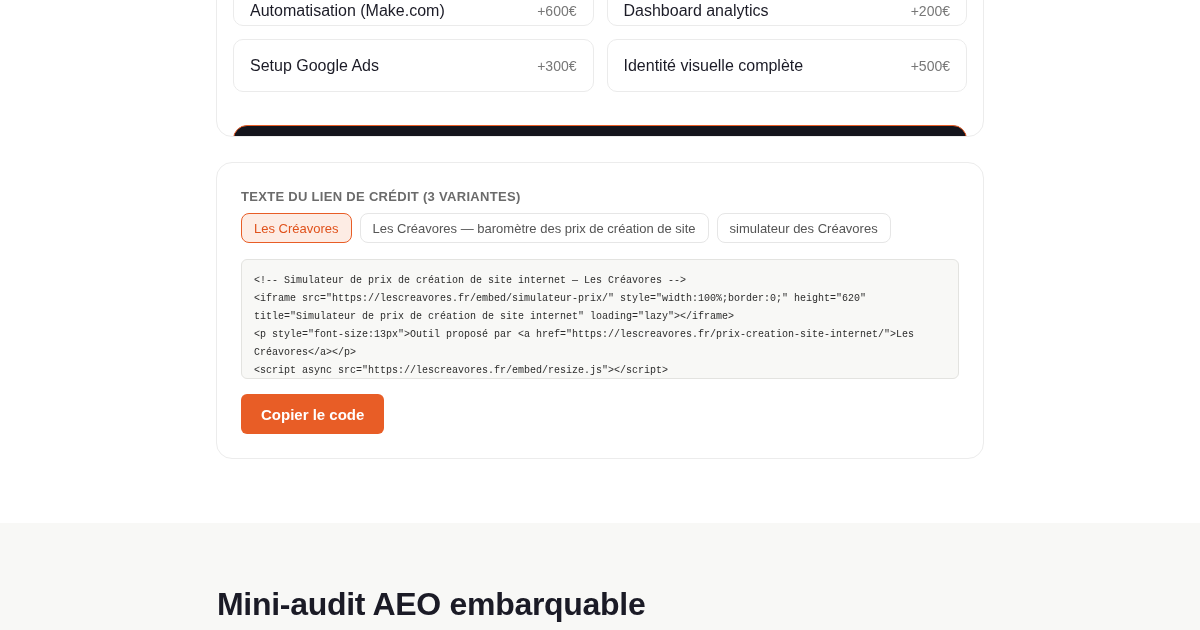  What do you see at coordinates (557, 11) in the screenshot?
I see `option-price: +600€` at bounding box center [557, 11].